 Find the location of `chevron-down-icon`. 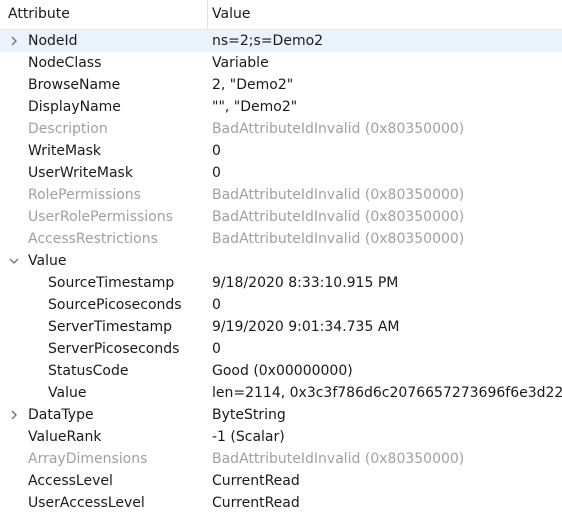

chevron-down-icon is located at coordinates (14, 261).